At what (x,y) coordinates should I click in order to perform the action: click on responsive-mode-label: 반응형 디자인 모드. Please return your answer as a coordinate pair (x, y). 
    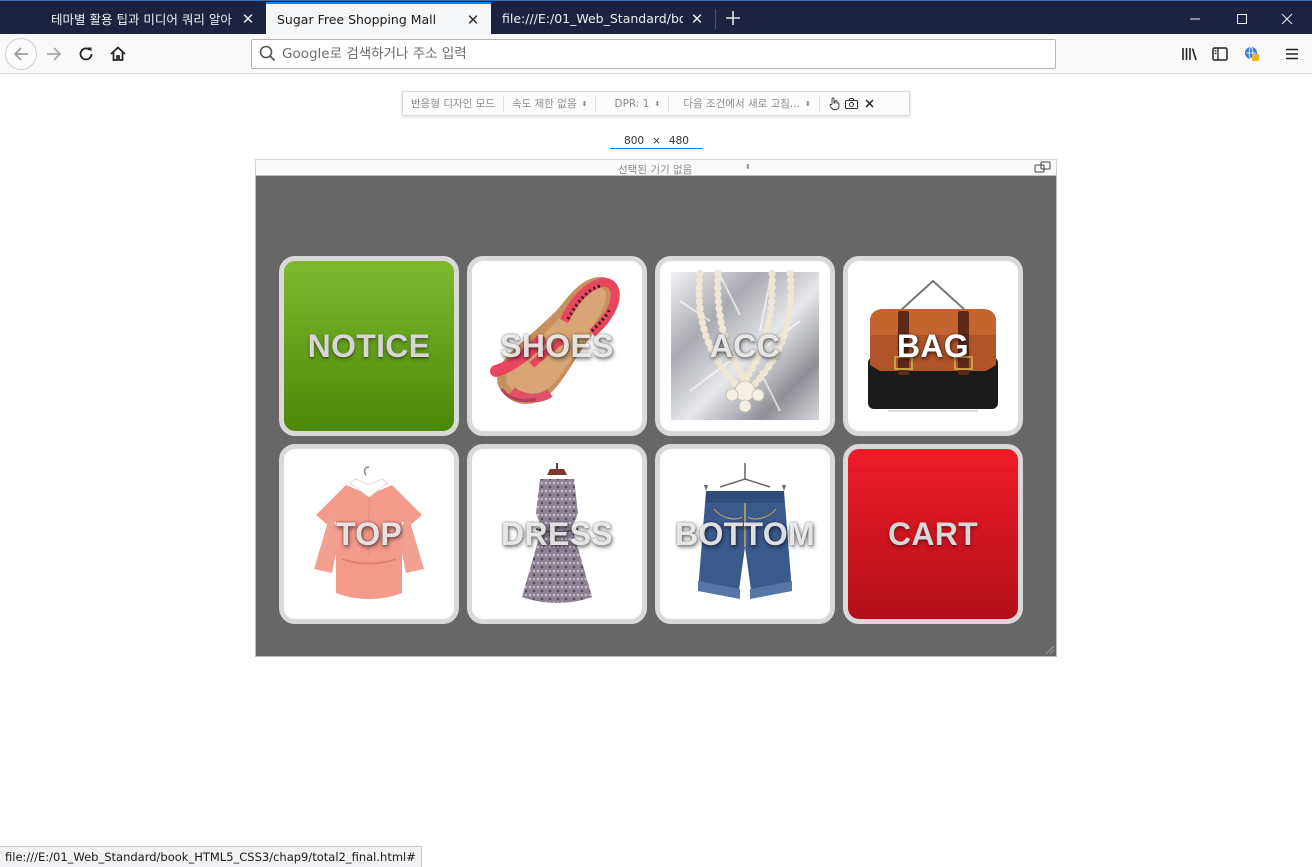
    Looking at the image, I should click on (453, 103).